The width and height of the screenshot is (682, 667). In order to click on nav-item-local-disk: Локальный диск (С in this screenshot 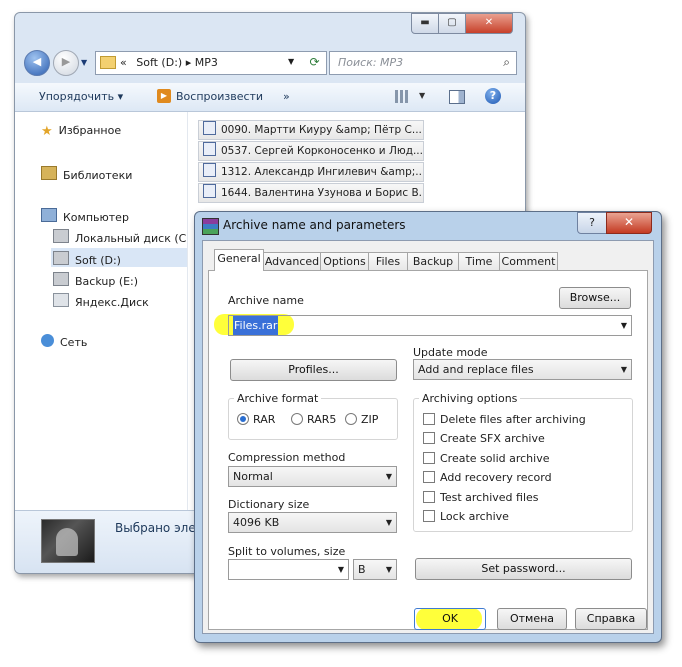, I will do `click(119, 237)`.